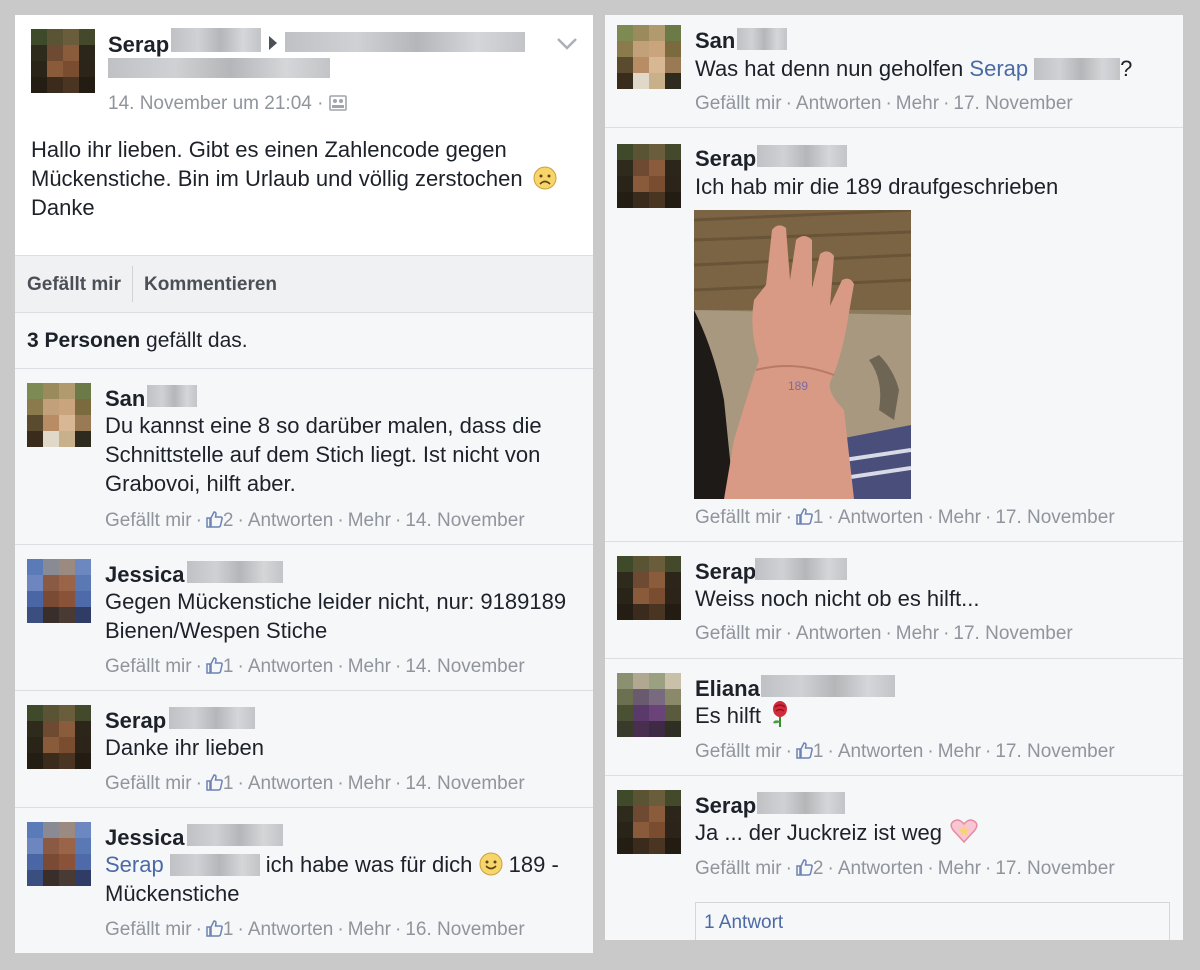 This screenshot has height=970, width=1200. I want to click on rose-emoji, so click(780, 714).